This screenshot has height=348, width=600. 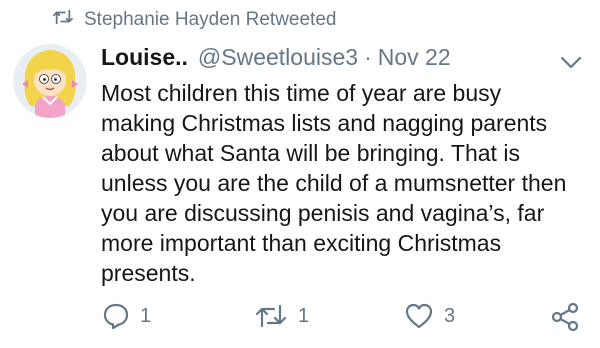 I want to click on share-button, so click(x=565, y=317).